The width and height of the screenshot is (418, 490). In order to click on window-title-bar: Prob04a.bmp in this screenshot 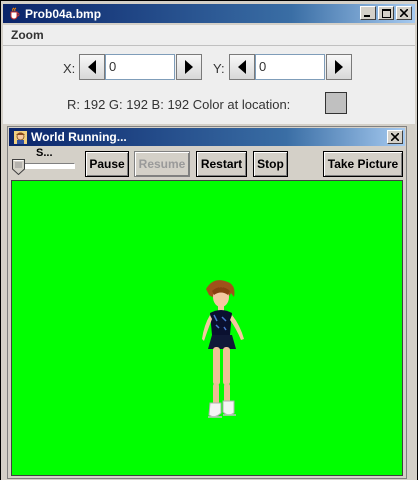, I will do `click(209, 13)`.